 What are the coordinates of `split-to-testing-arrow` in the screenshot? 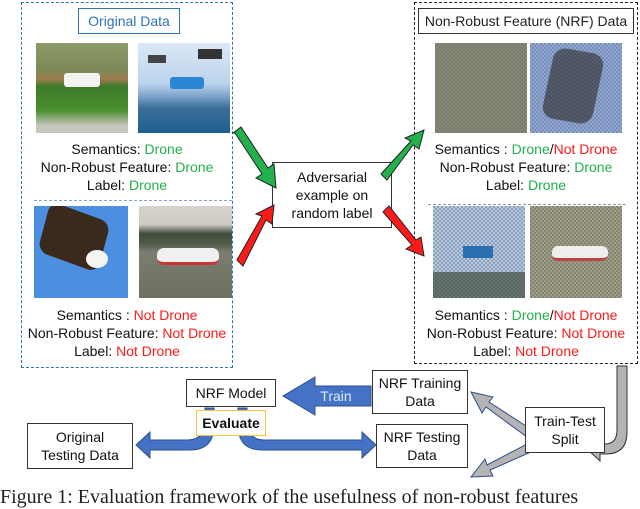 It's located at (500, 460).